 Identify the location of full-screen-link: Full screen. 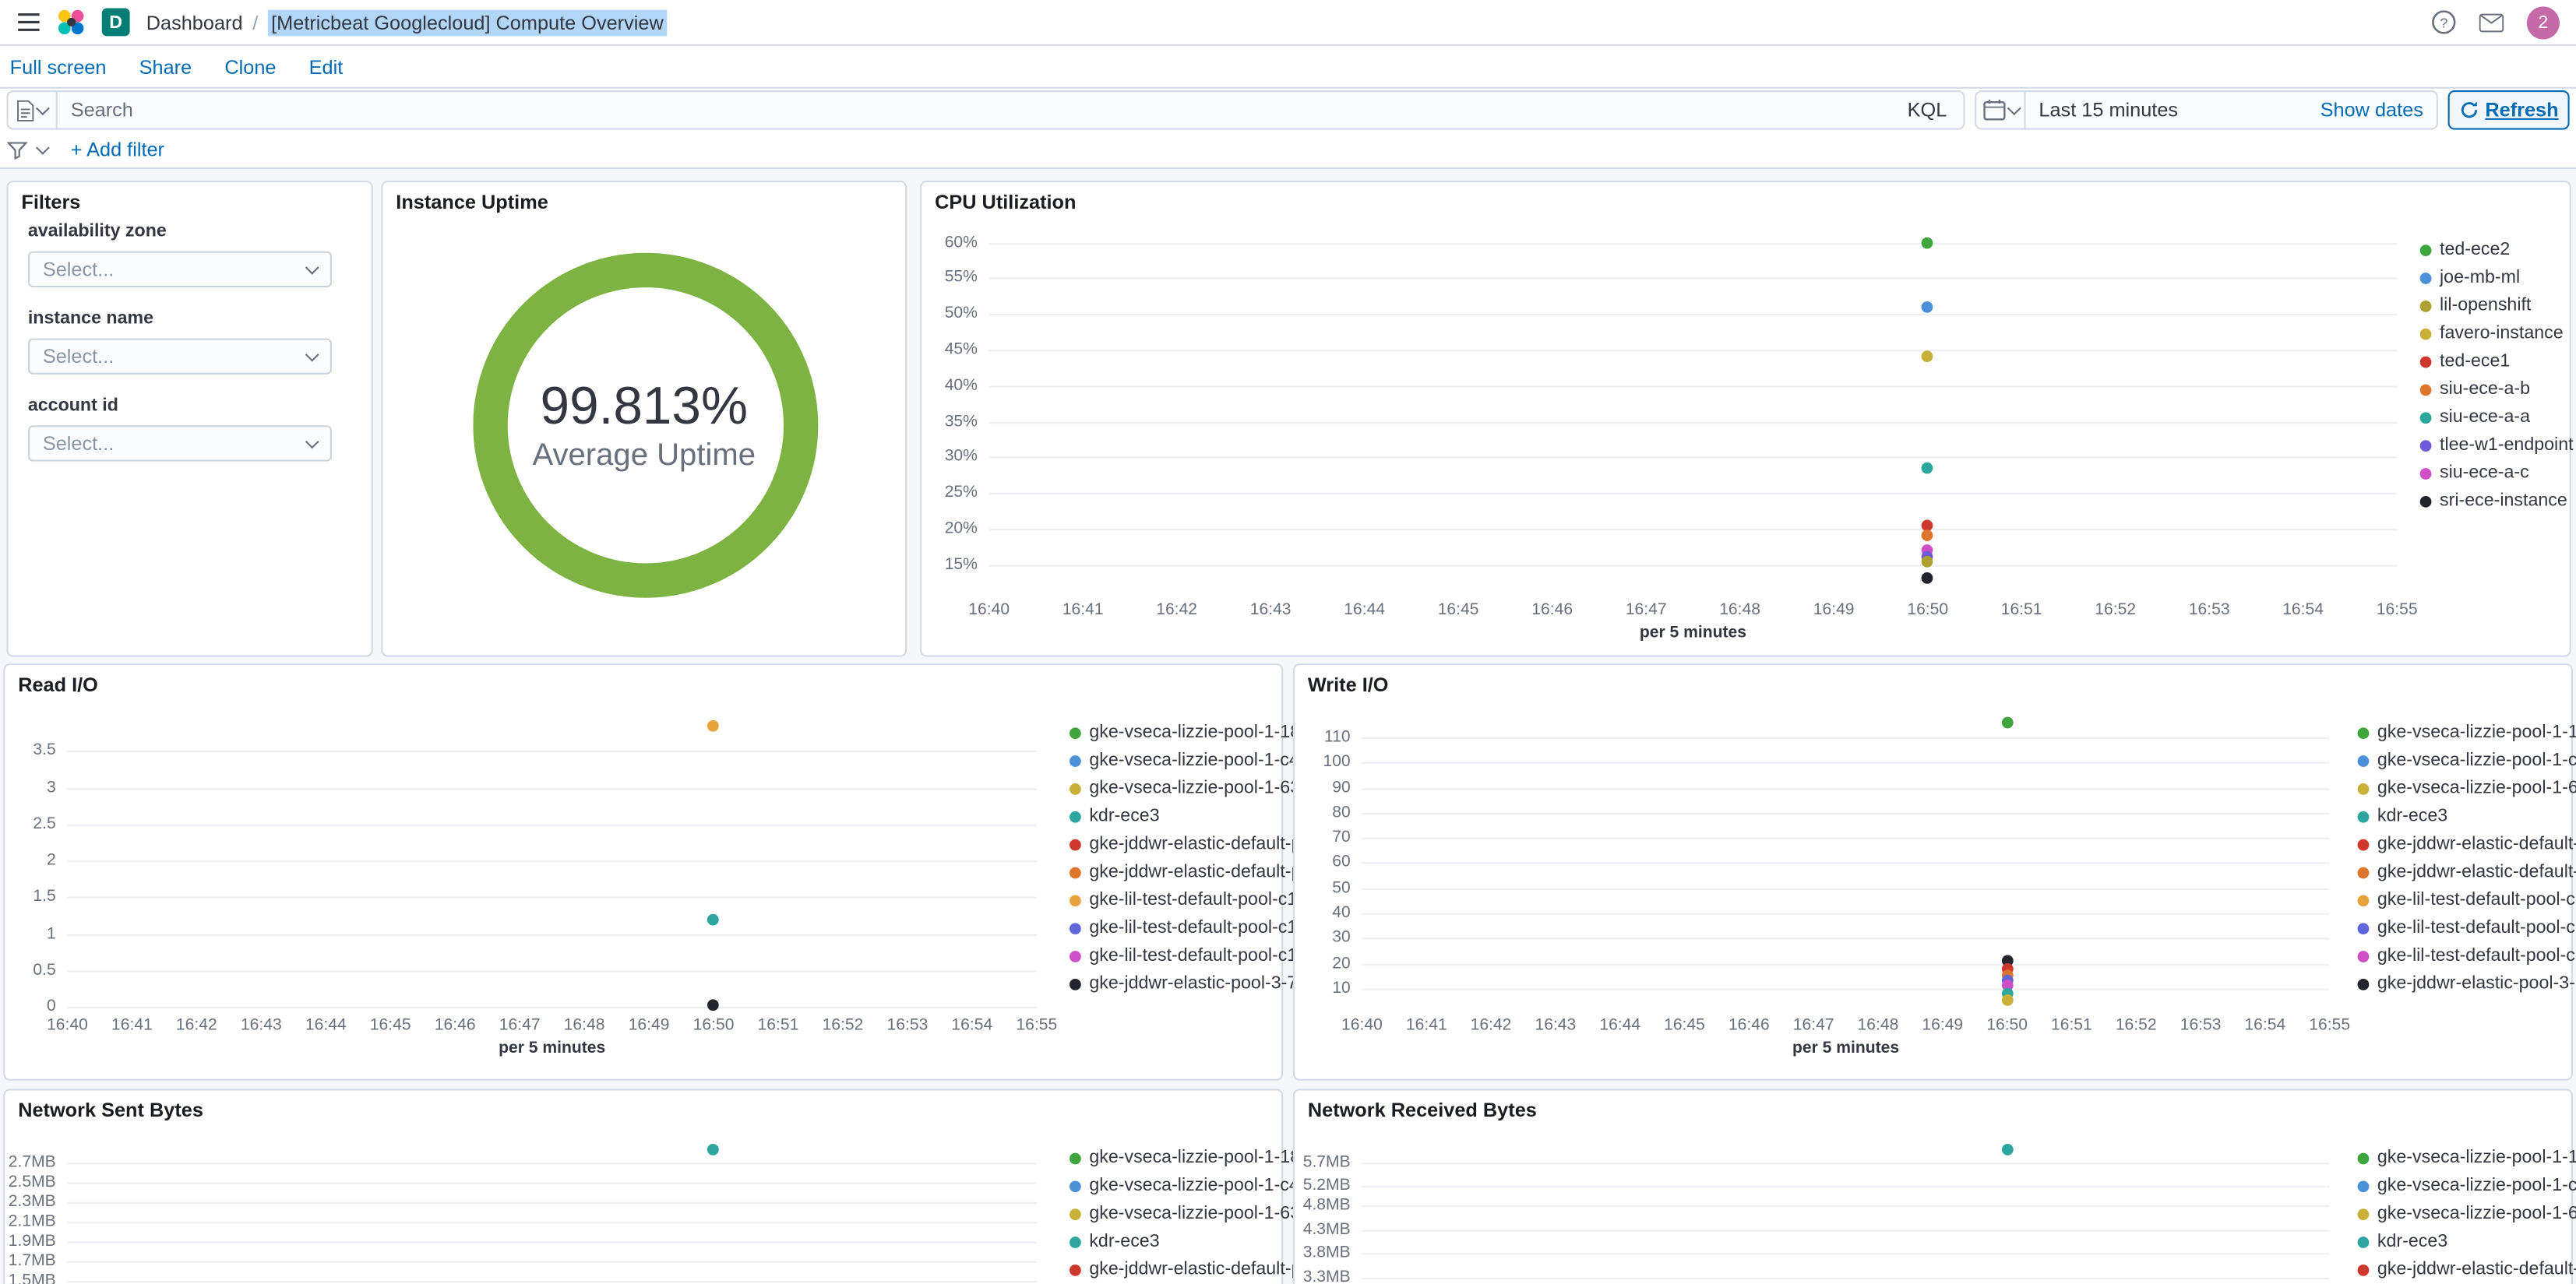
(58, 67).